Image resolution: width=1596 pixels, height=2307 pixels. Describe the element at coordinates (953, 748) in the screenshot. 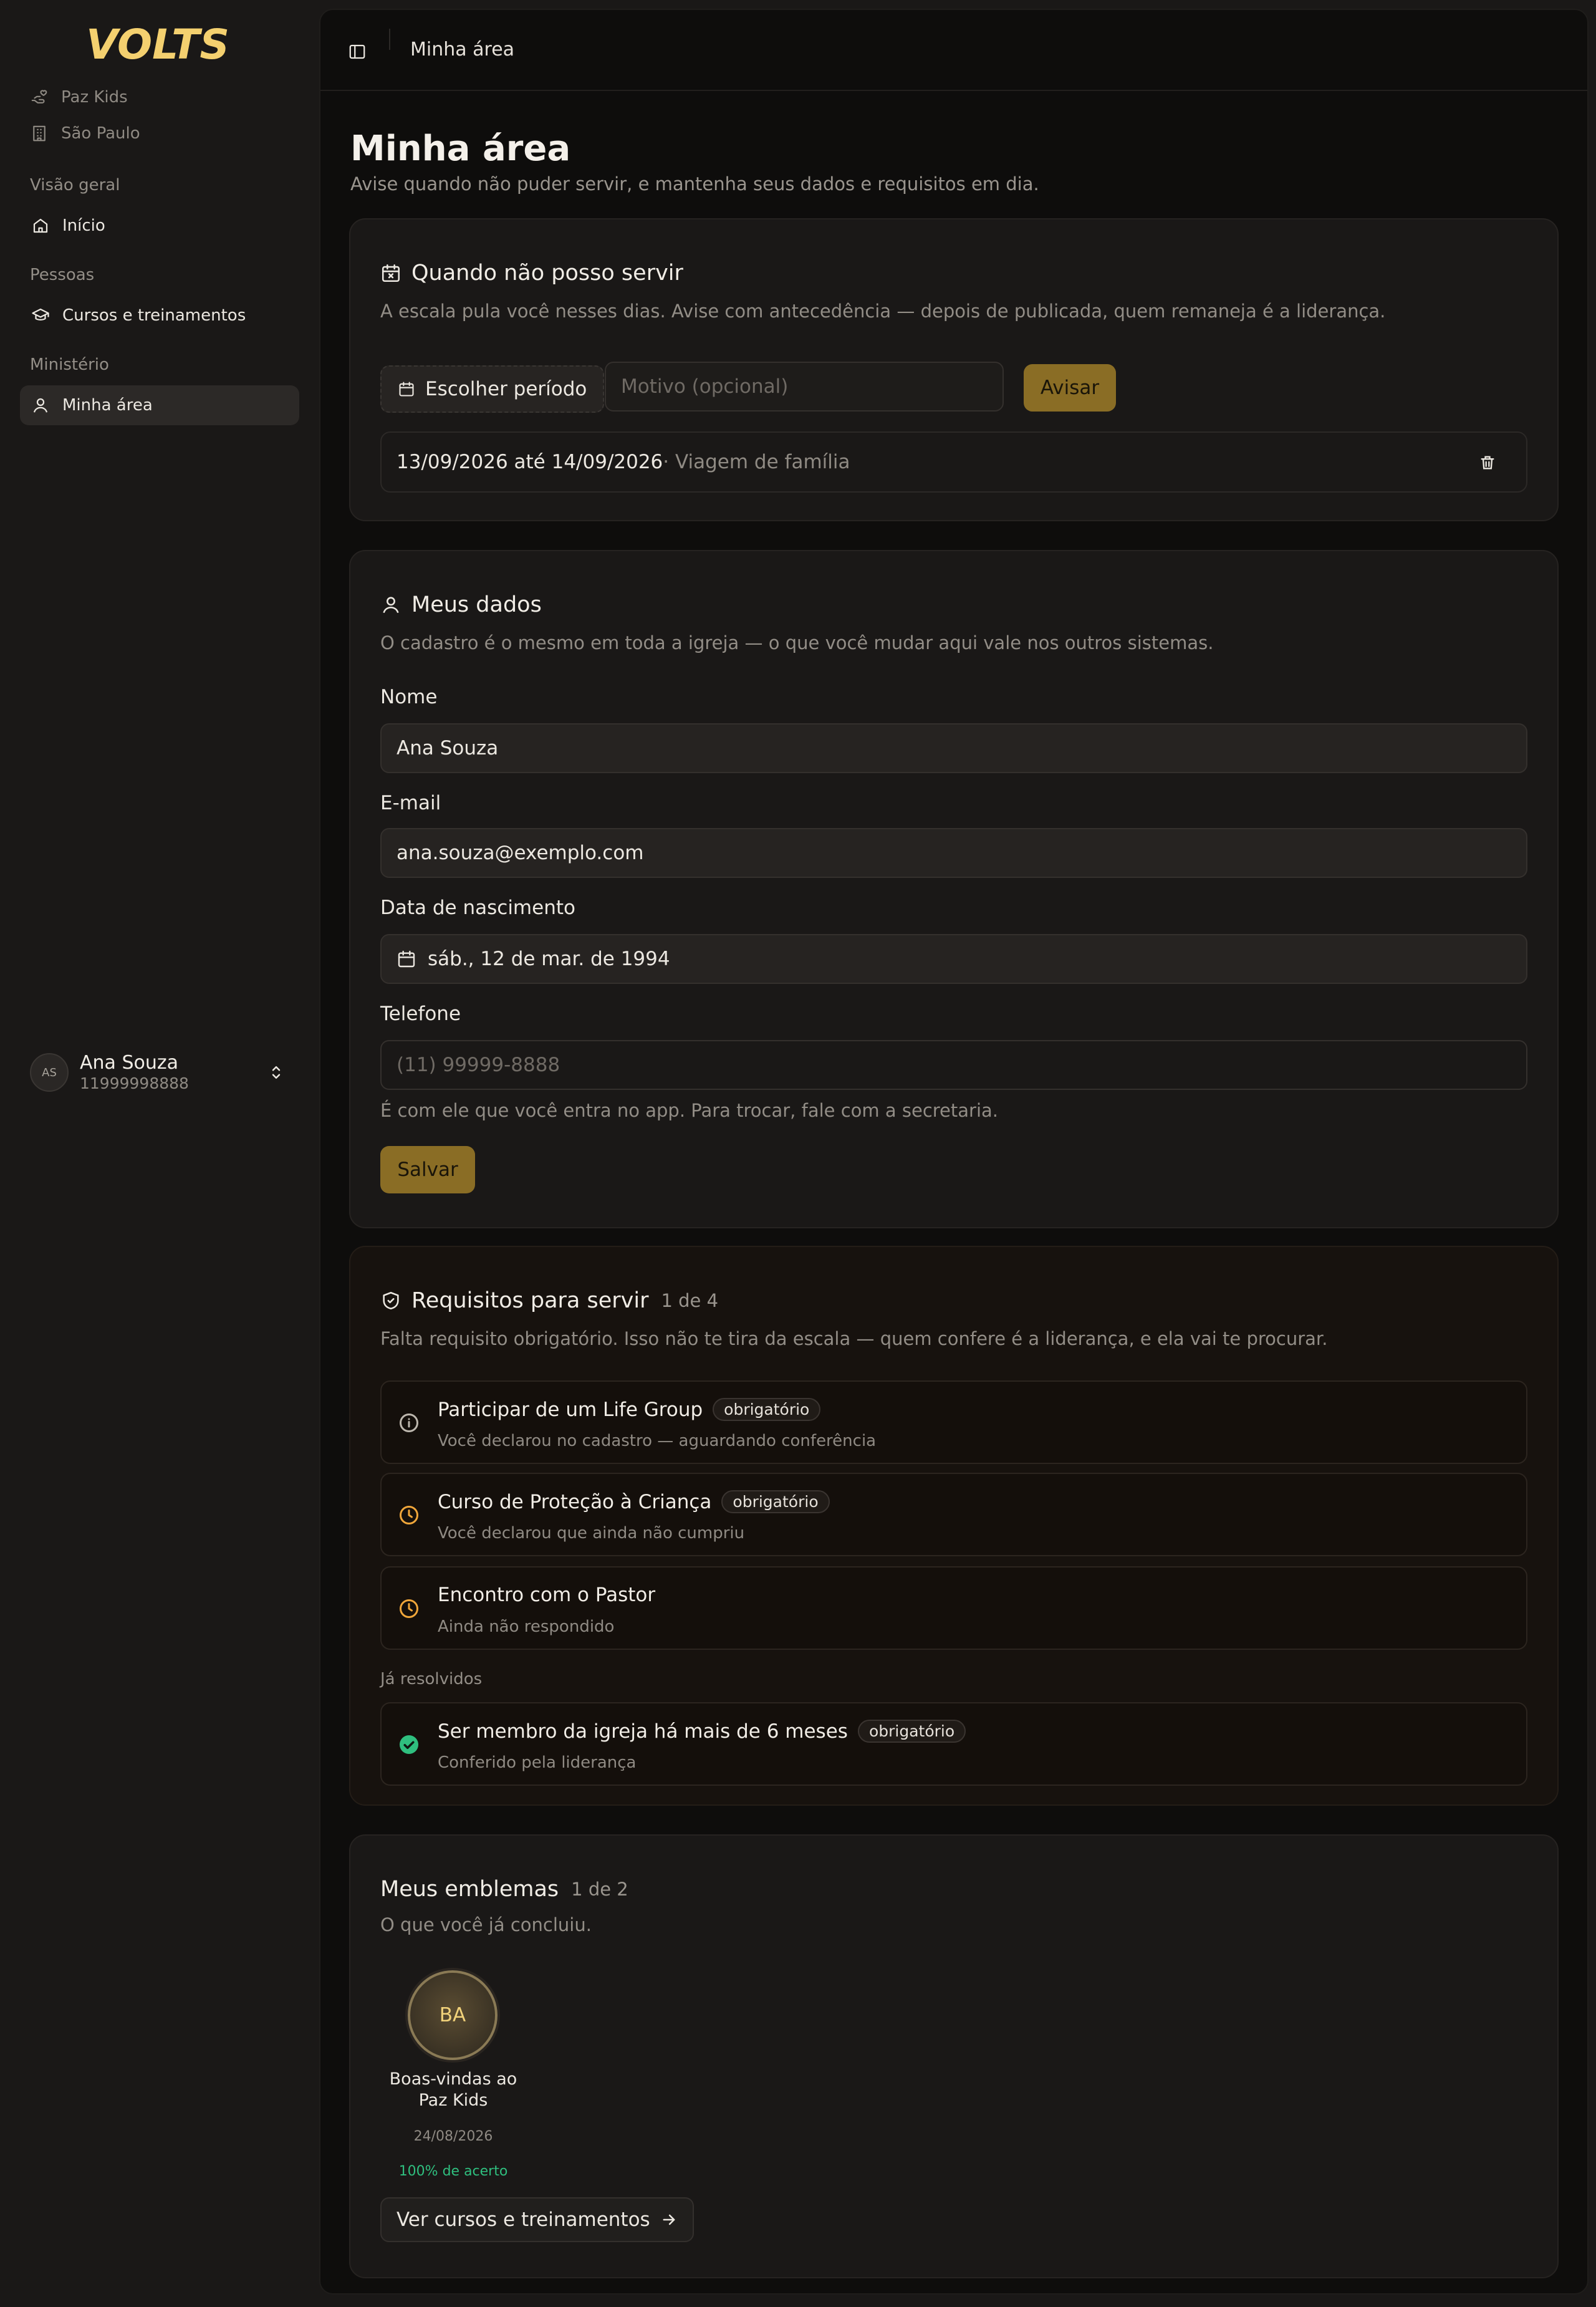

I see `name-field: Ana Souza` at that location.